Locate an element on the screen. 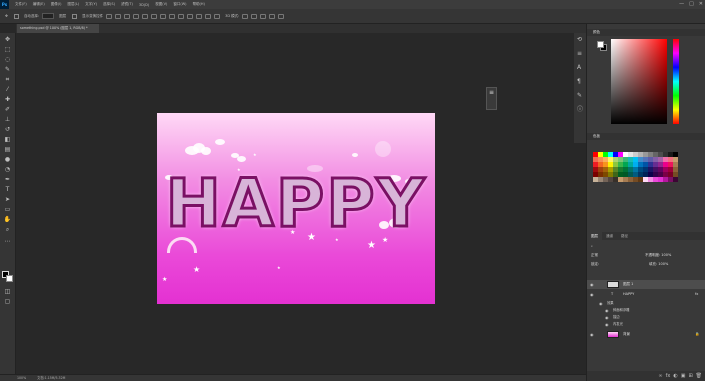  blend-mode-dropdown: 正常 is located at coordinates (594, 255).